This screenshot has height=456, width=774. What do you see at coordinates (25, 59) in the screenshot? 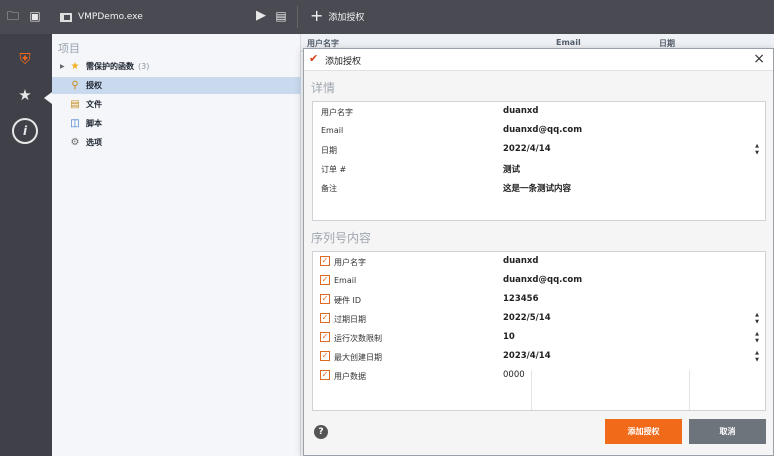
I see `protection-shield-icon: ⛨` at bounding box center [25, 59].